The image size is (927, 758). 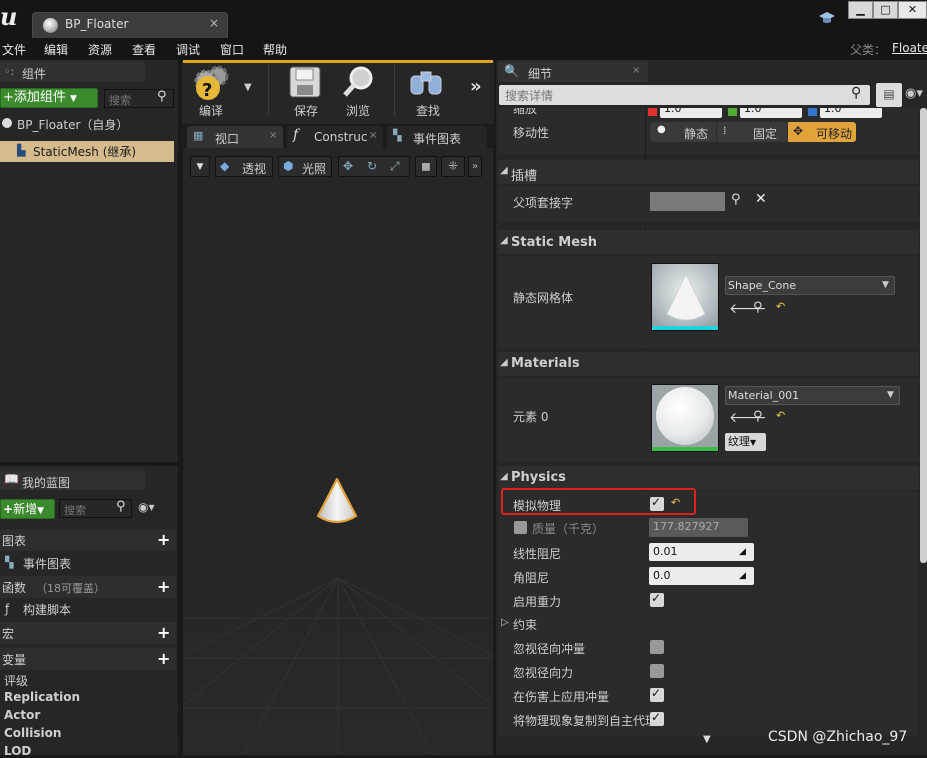 I want to click on viewport-icon: ▦, so click(x=198, y=135).